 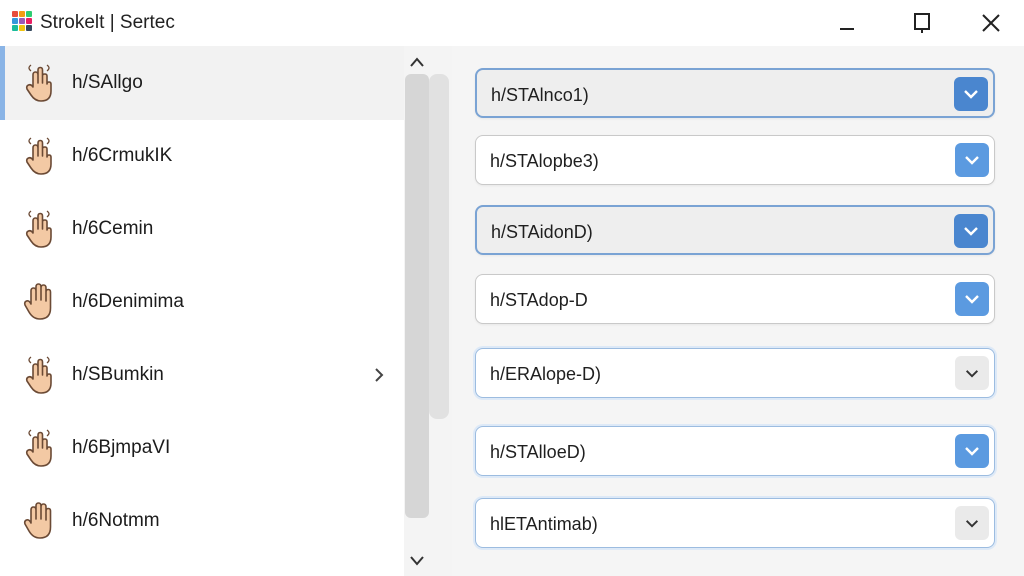 What do you see at coordinates (512, 23) in the screenshot?
I see `title-bar: Strokelt | Sertec` at bounding box center [512, 23].